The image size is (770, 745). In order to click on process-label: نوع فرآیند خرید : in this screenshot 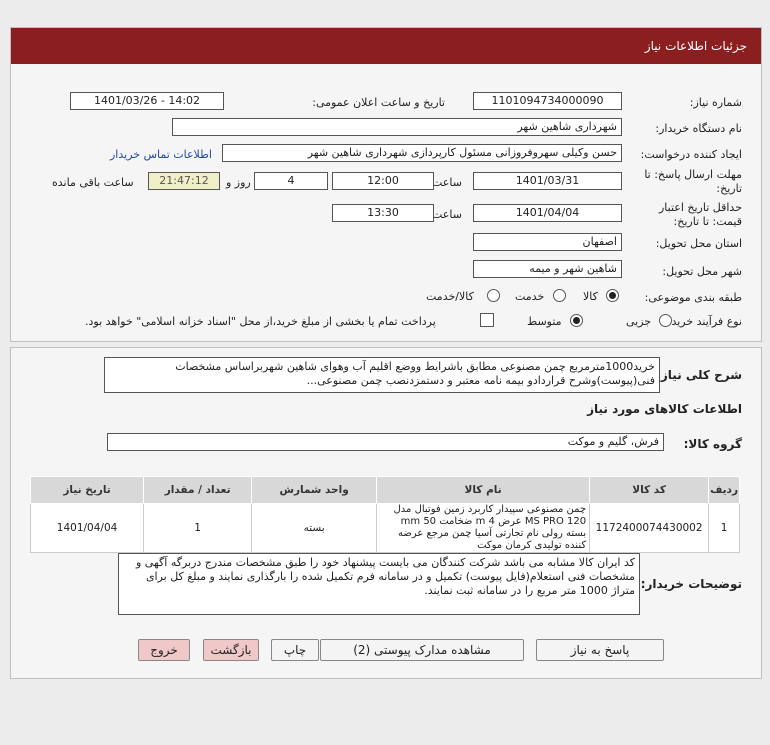, I will do `click(703, 321)`.